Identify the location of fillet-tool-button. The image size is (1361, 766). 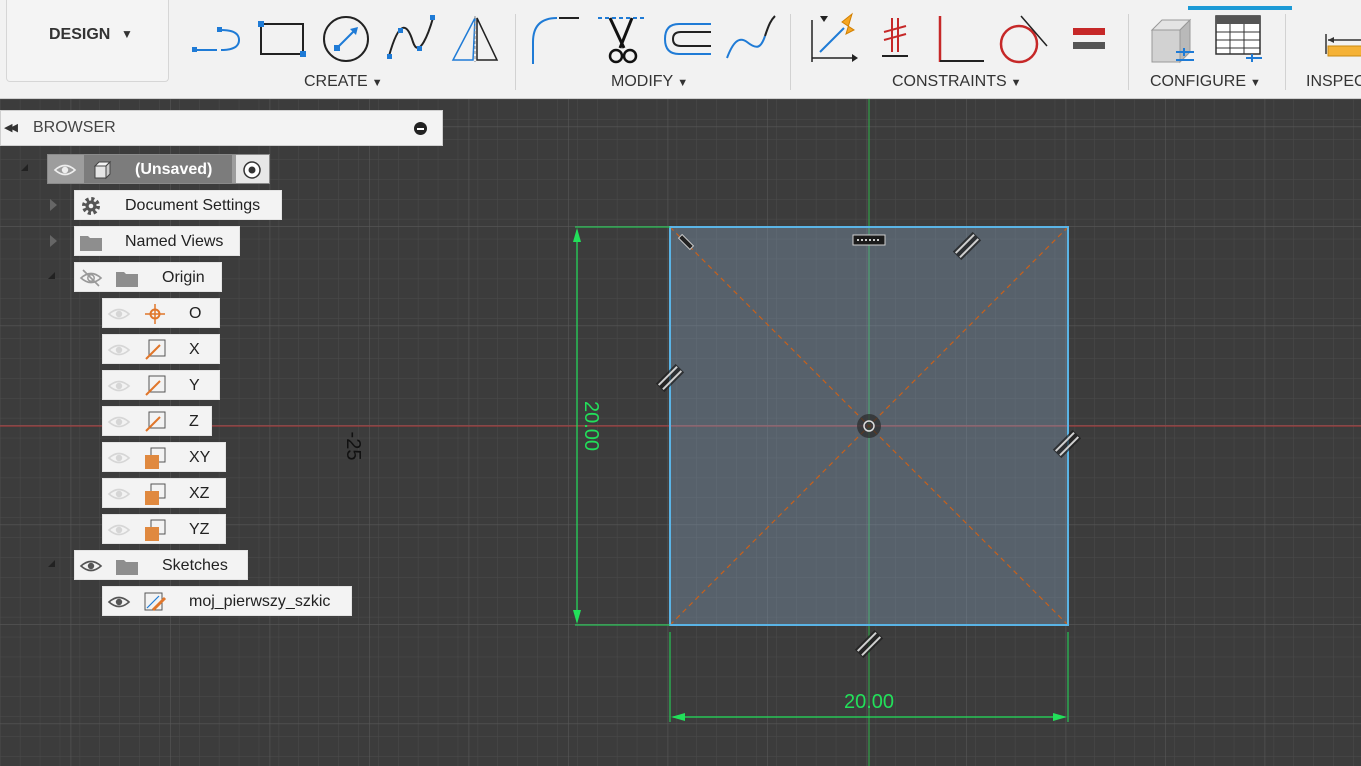
(555, 39).